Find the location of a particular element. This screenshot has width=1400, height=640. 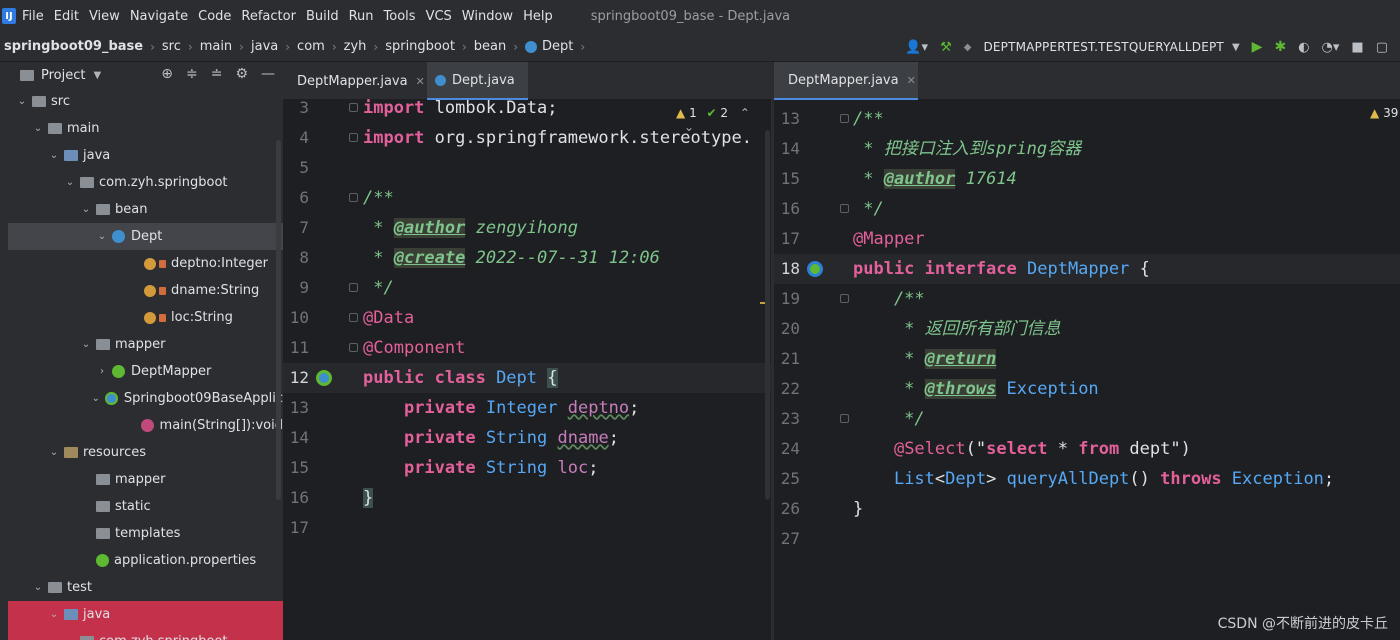

project-structure-icon: ▢ is located at coordinates (1382, 47).